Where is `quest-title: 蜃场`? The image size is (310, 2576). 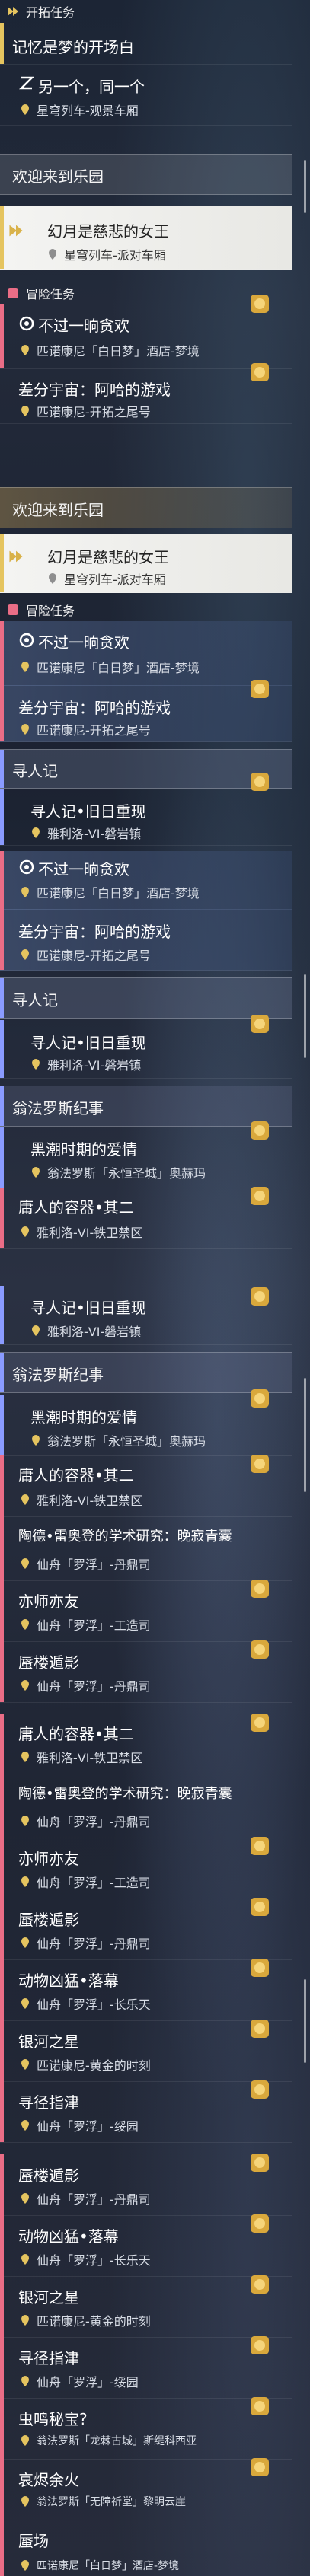
quest-title: 蜃场 is located at coordinates (33, 2541).